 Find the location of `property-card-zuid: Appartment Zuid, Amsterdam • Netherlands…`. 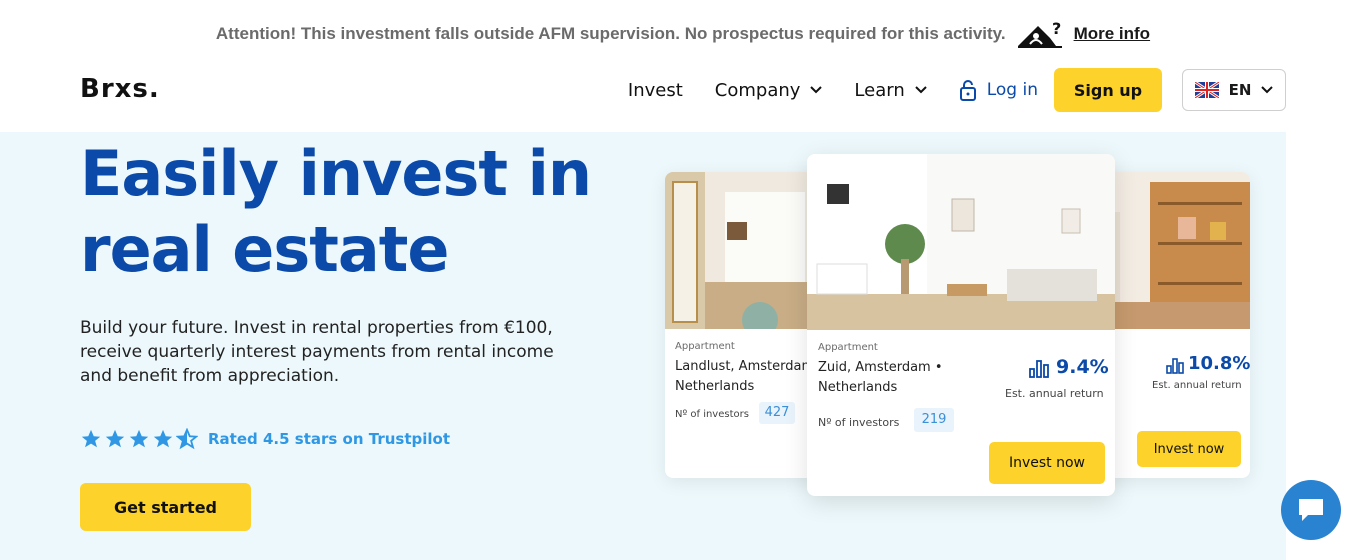

property-card-zuid: Appartment Zuid, Amsterdam • Netherlands… is located at coordinates (961, 325).